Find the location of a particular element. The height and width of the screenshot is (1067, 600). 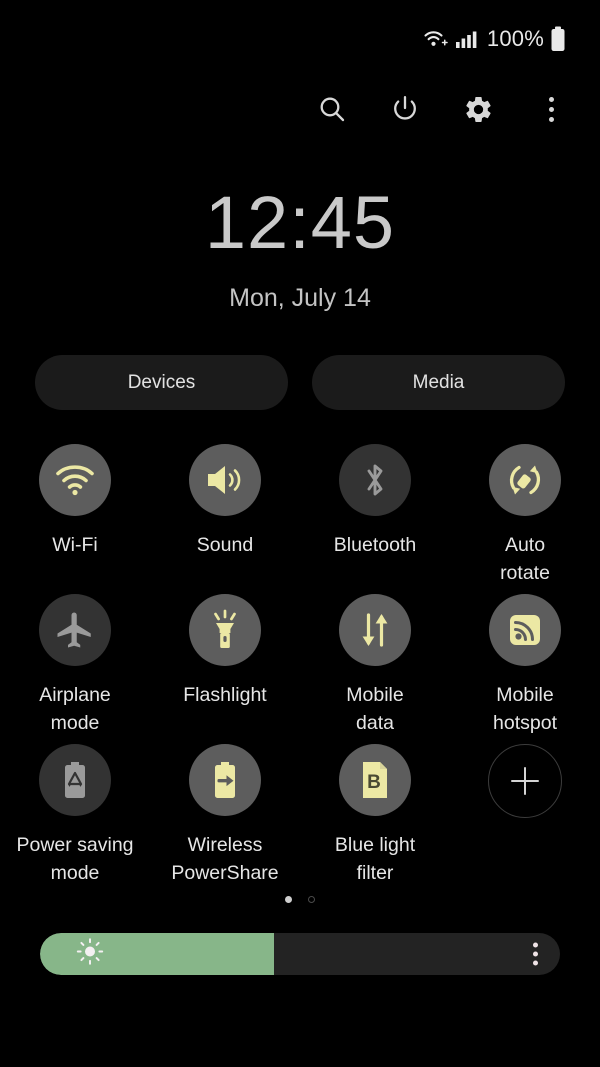

svg-text: B is located at coordinates (374, 782).